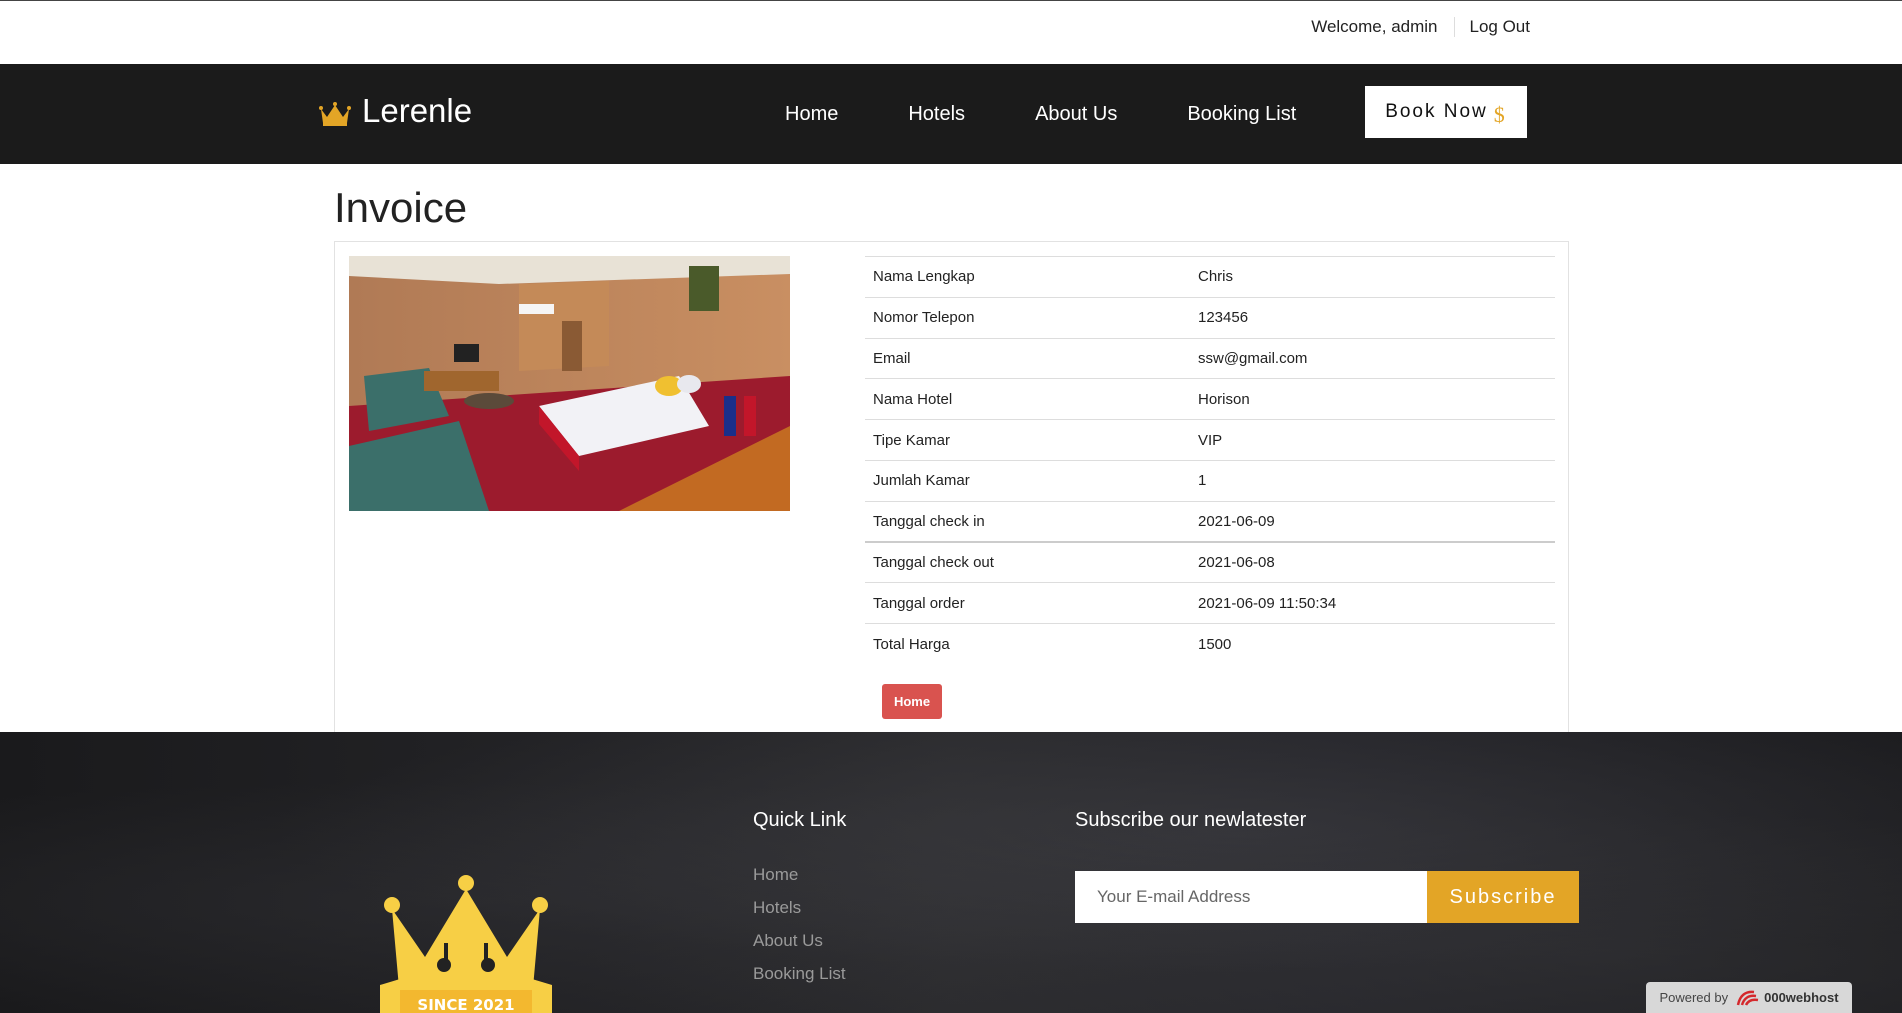 Image resolution: width=1902 pixels, height=1013 pixels. What do you see at coordinates (924, 318) in the screenshot?
I see `row-label: Nomor Telepon` at bounding box center [924, 318].